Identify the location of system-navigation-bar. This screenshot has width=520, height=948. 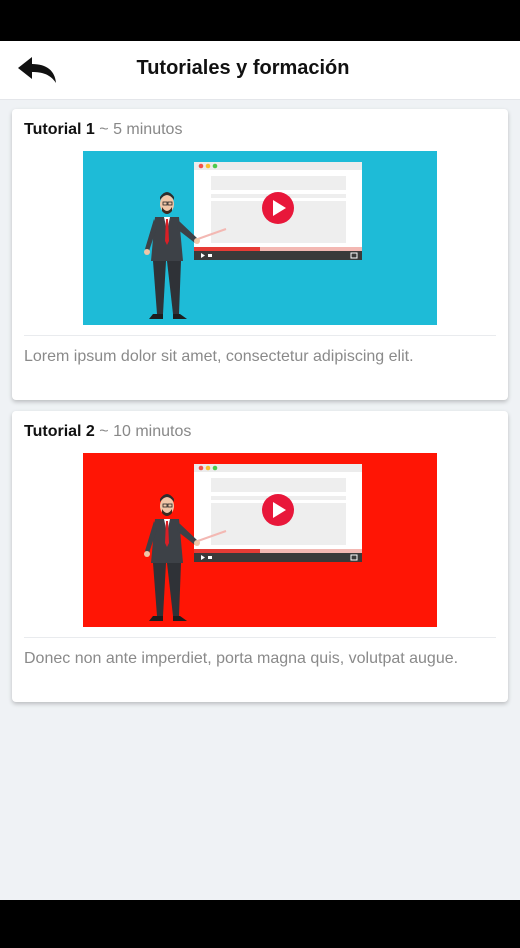
(260, 924).